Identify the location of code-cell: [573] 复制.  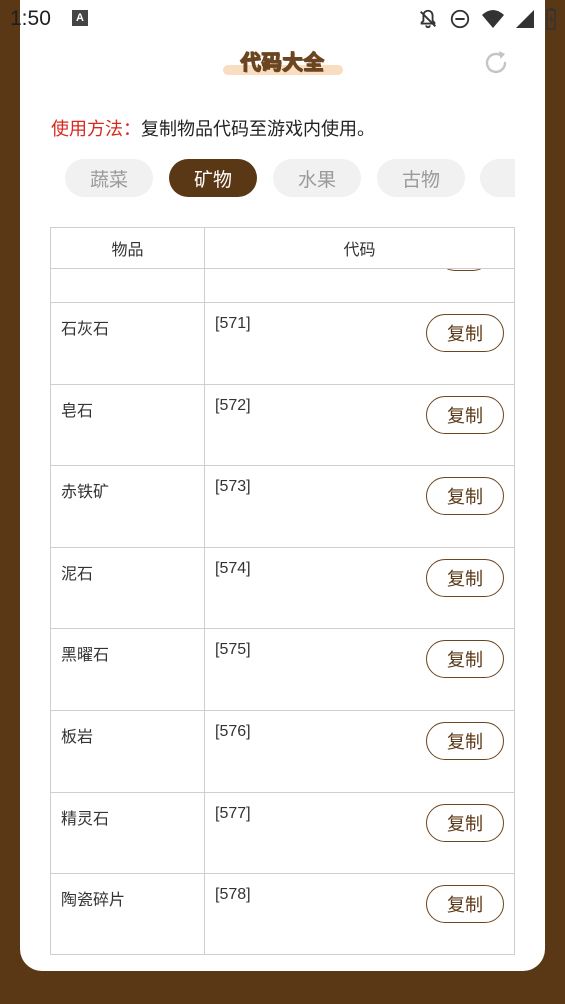
(359, 506).